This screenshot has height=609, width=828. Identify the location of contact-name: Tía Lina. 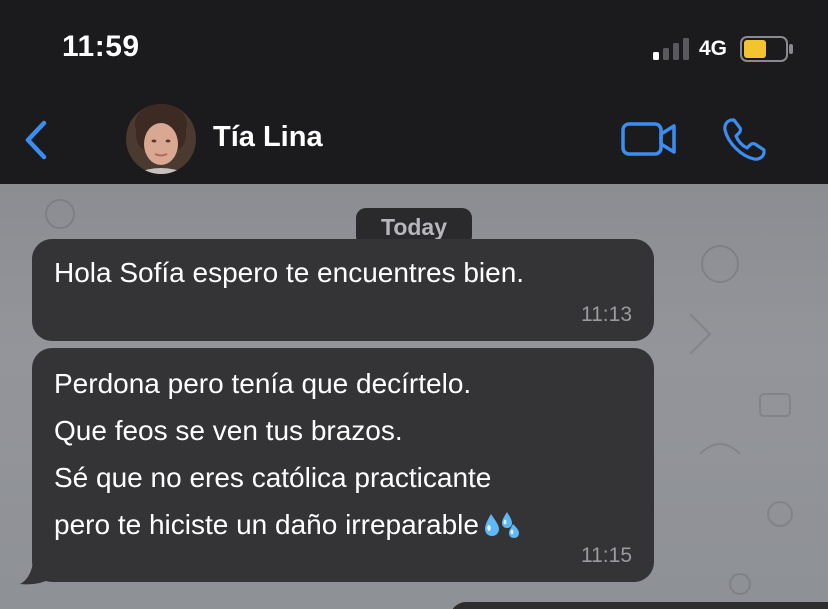
(268, 137).